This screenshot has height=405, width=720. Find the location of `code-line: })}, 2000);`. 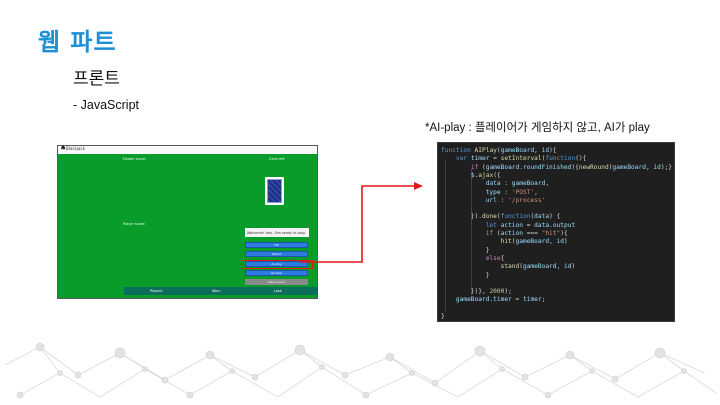

code-line: })}, 2000); is located at coordinates (476, 292).